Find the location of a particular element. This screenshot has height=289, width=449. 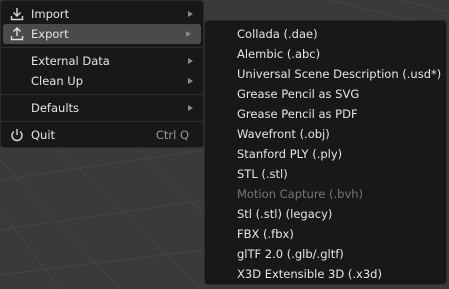

export-stanford-ply: Stanford PLY (.ply) is located at coordinates (325, 154).